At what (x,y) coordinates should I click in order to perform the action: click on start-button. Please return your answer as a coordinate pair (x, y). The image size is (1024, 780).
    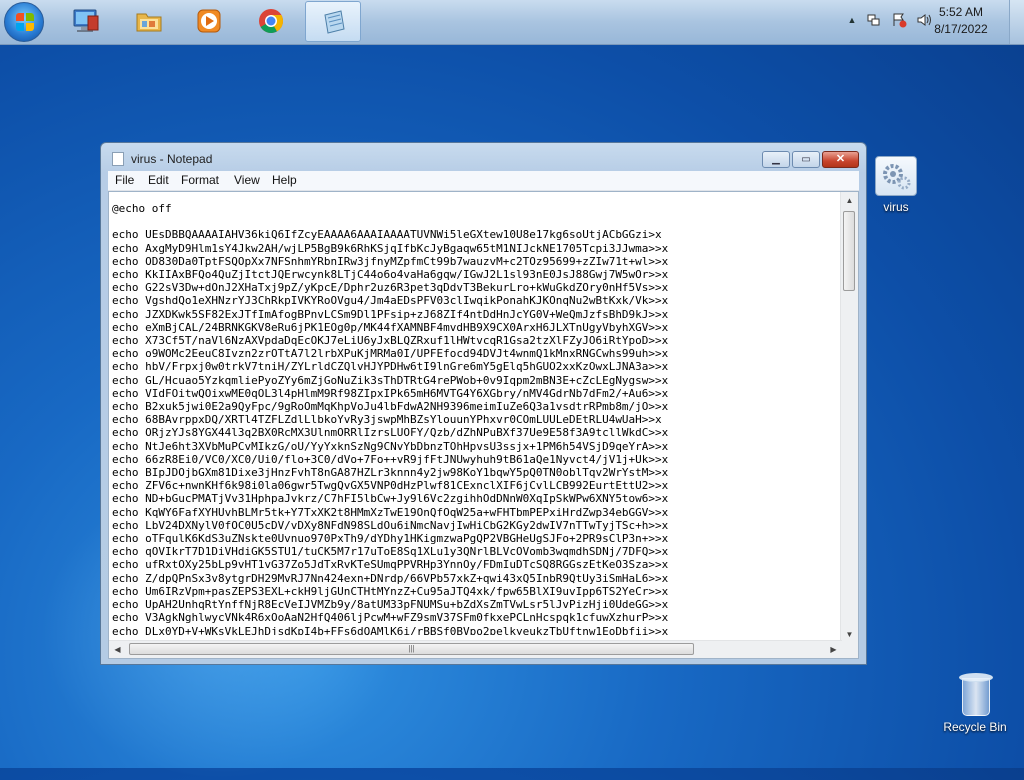
    Looking at the image, I should click on (24, 22).